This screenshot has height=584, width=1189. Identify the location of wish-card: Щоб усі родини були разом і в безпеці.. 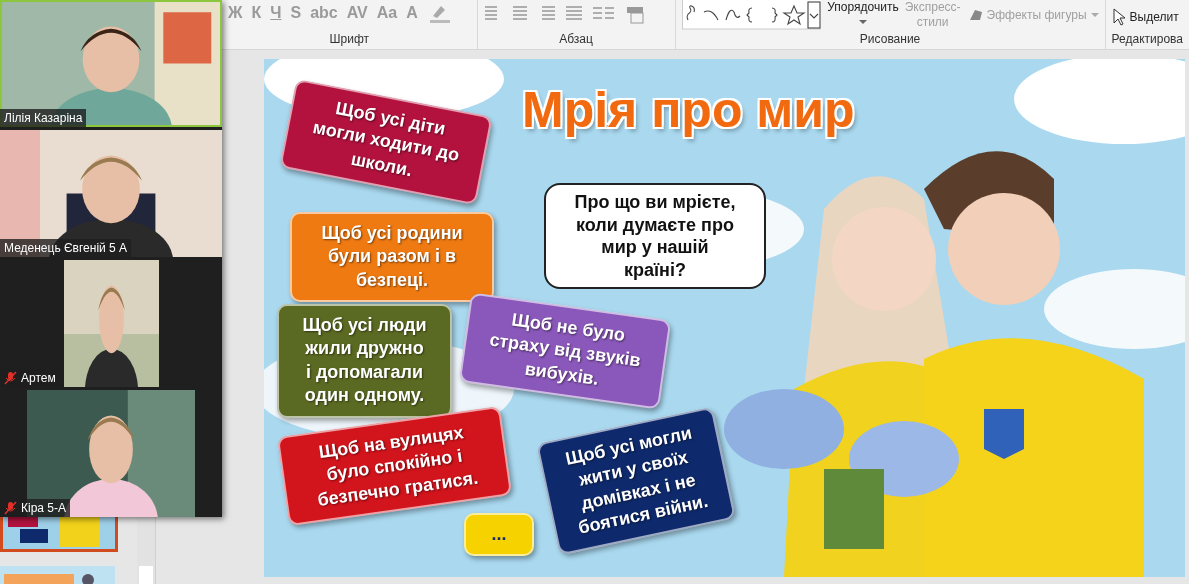
(392, 257).